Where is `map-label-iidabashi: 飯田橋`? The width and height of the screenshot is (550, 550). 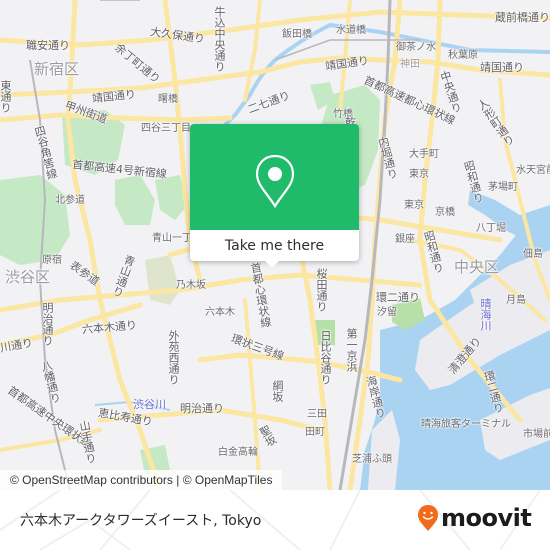 map-label-iidabashi: 飯田橋 is located at coordinates (297, 34).